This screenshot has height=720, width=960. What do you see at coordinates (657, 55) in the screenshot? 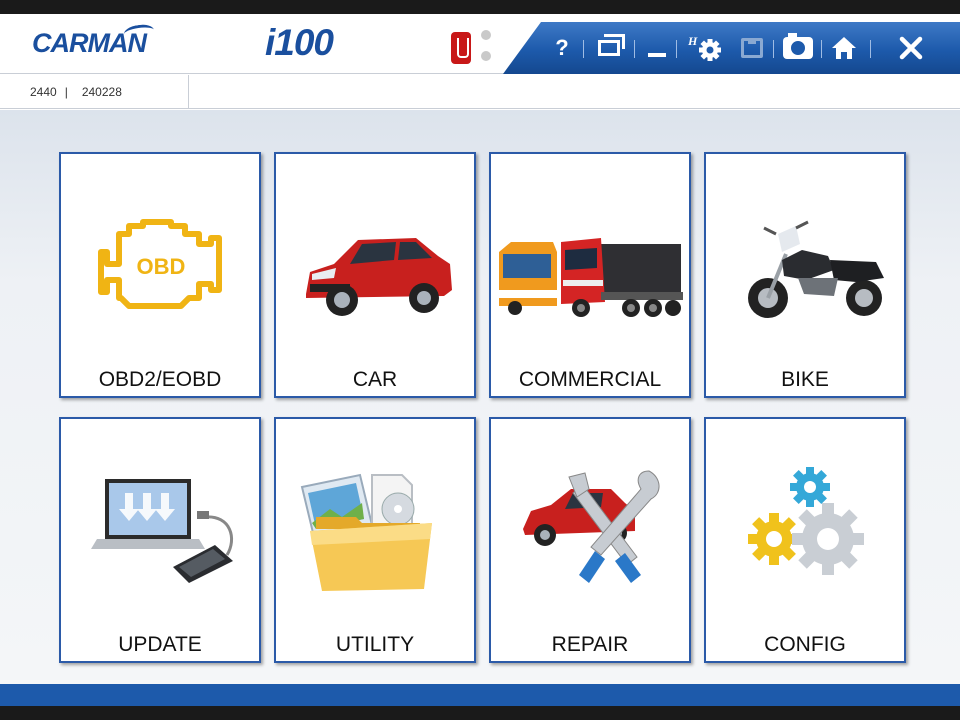
I see `minimize-icon` at bounding box center [657, 55].